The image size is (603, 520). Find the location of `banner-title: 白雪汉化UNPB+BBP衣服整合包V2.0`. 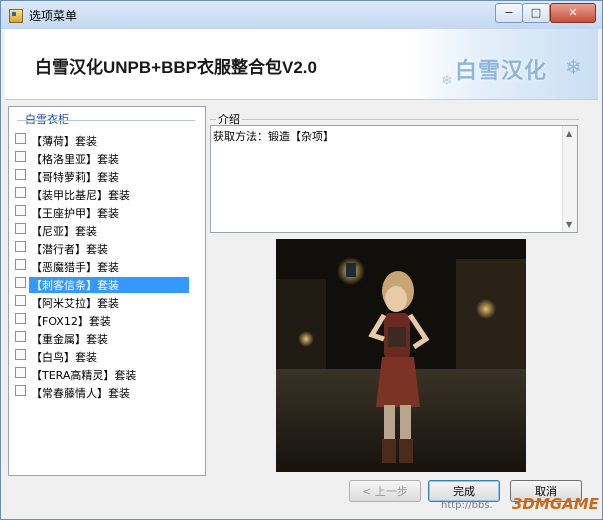

banner-title: 白雪汉化UNPB+BBP衣服整合包V2.0 is located at coordinates (176, 67).